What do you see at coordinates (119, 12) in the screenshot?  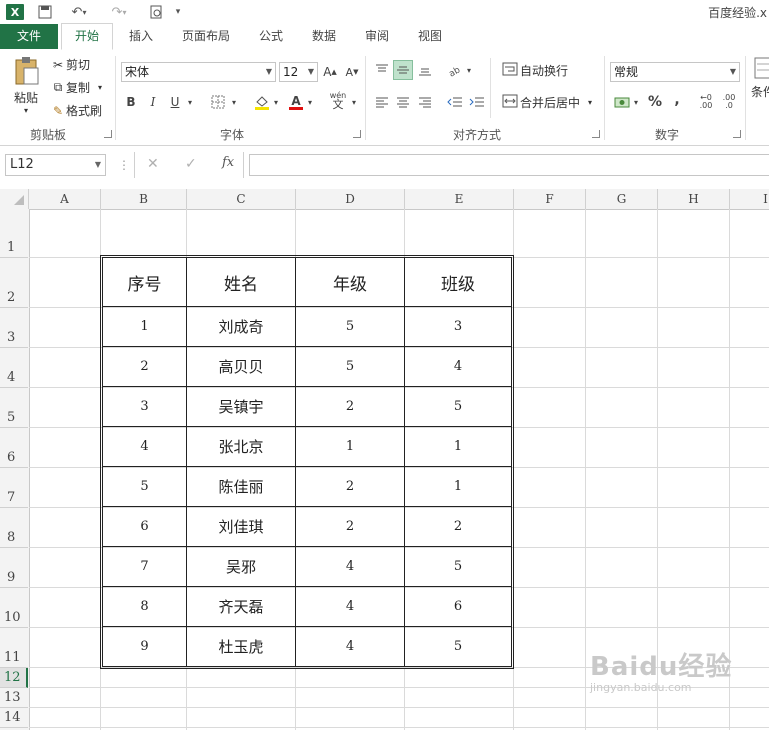 I see `redo-icon: ↷ ▾` at bounding box center [119, 12].